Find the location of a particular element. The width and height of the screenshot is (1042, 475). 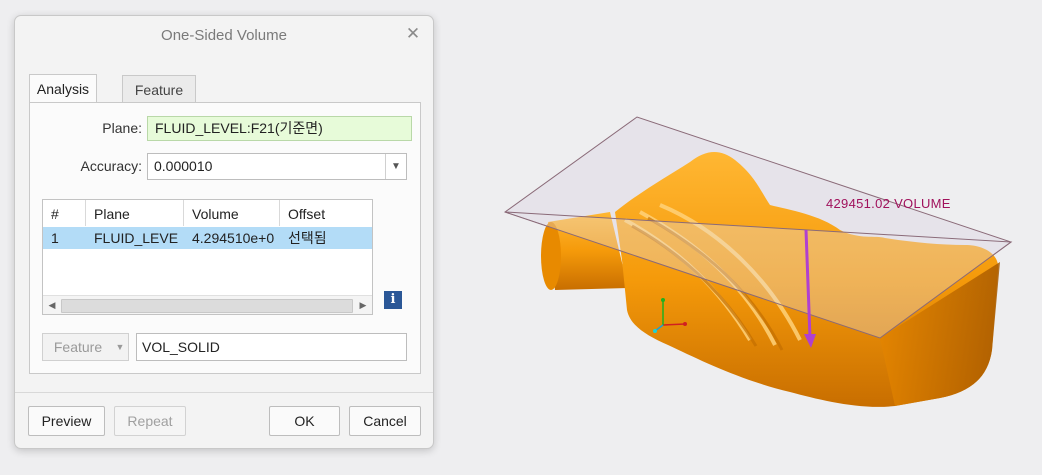

scrollbar-thumb is located at coordinates (207, 306).